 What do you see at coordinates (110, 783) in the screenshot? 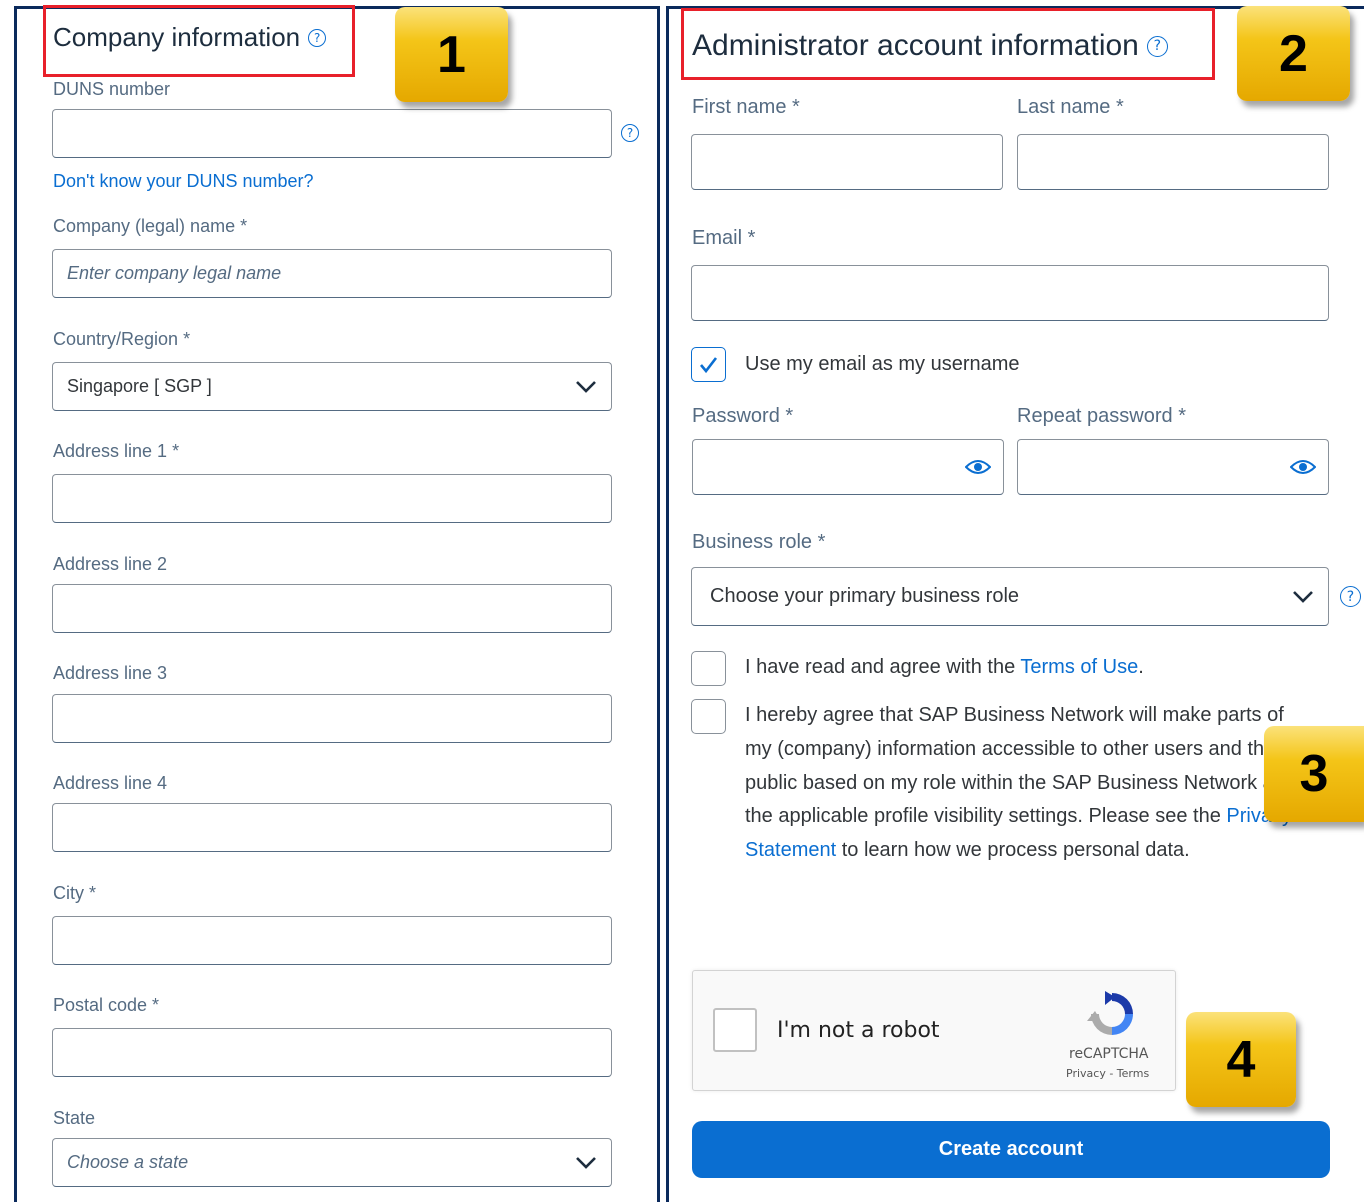
I see `address4-label: Address line 4` at bounding box center [110, 783].